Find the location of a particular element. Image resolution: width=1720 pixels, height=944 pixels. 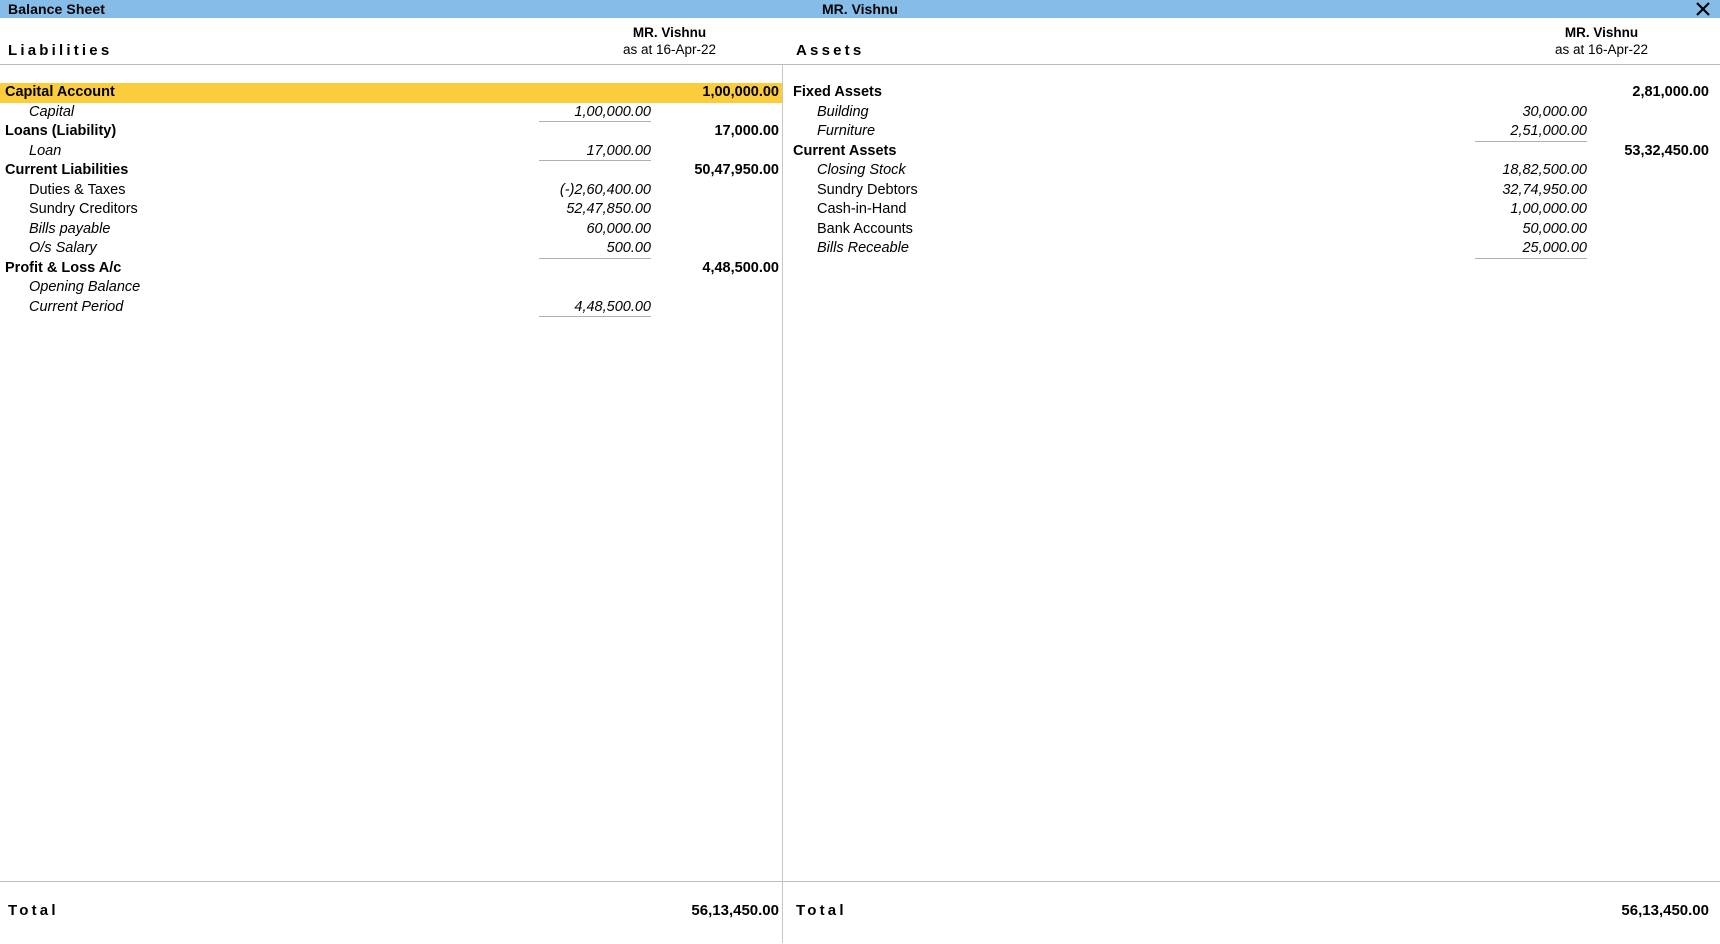

ledger-row: Building 30,000.00 is located at coordinates (1251, 113).